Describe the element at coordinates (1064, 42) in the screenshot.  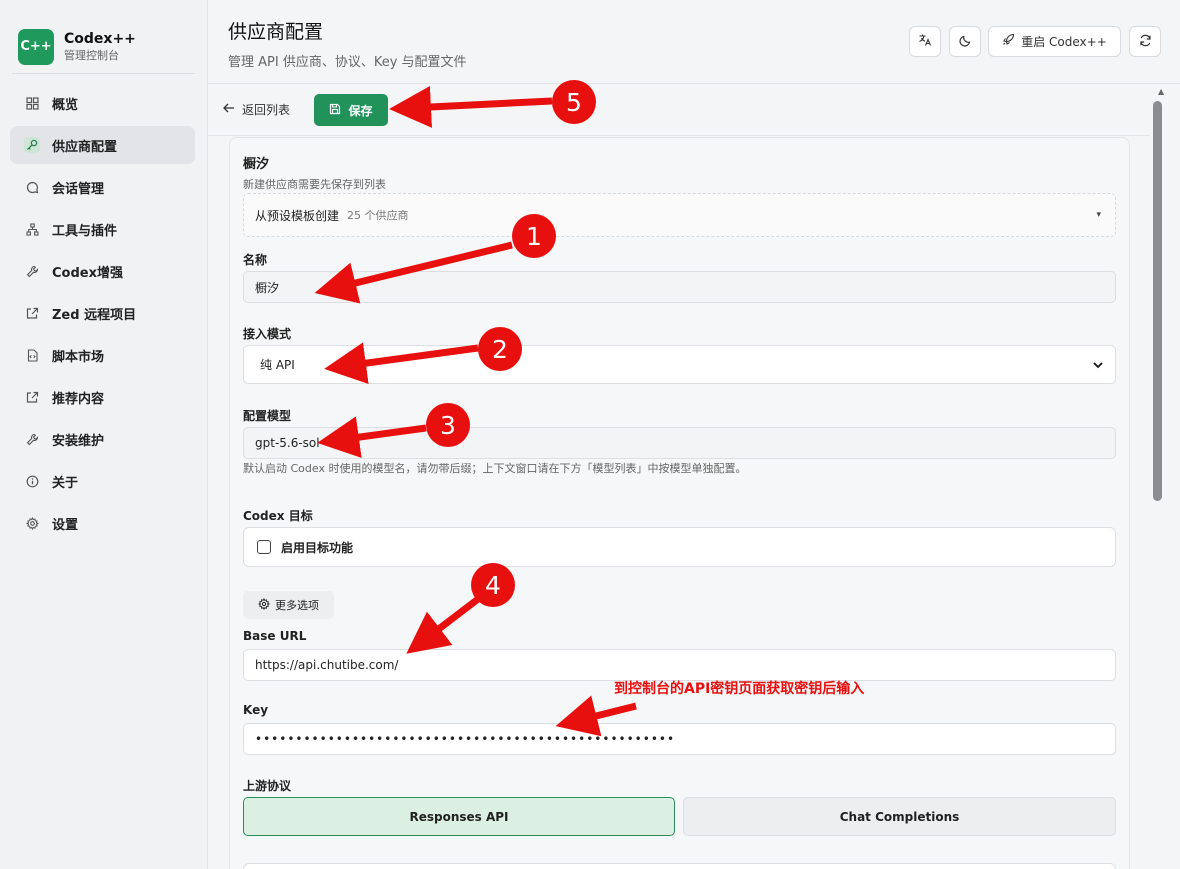
I see `restart-codex-label: 重启 Codex++` at that location.